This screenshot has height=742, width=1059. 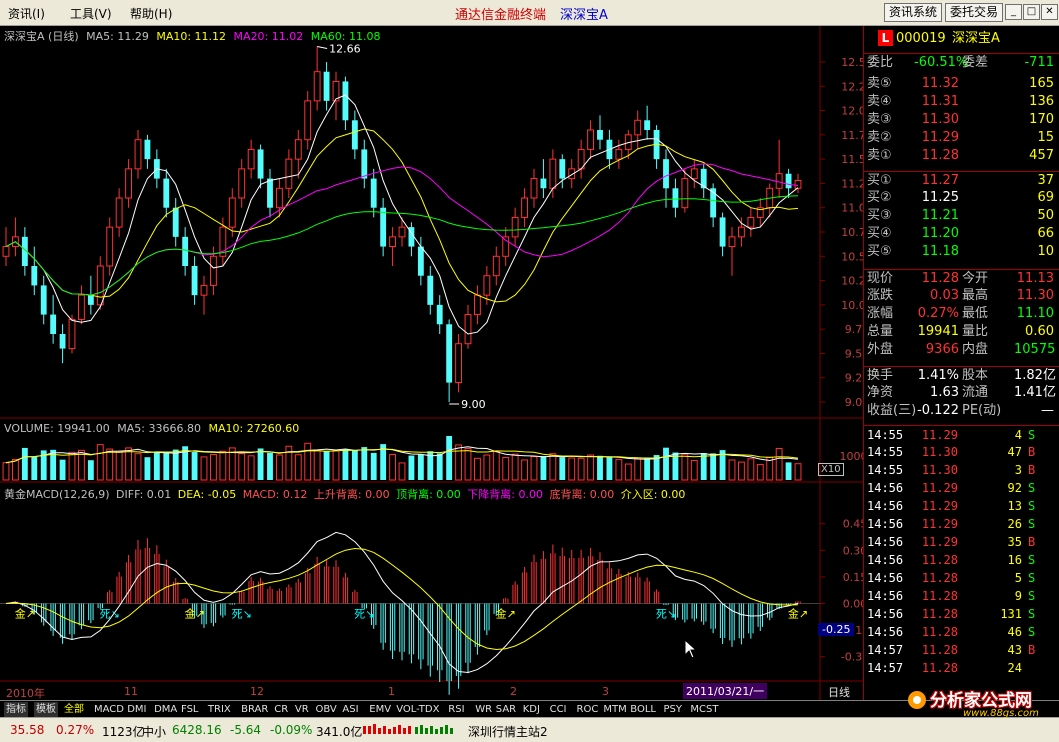 I want to click on info-system-button: 资讯系统, so click(x=913, y=12).